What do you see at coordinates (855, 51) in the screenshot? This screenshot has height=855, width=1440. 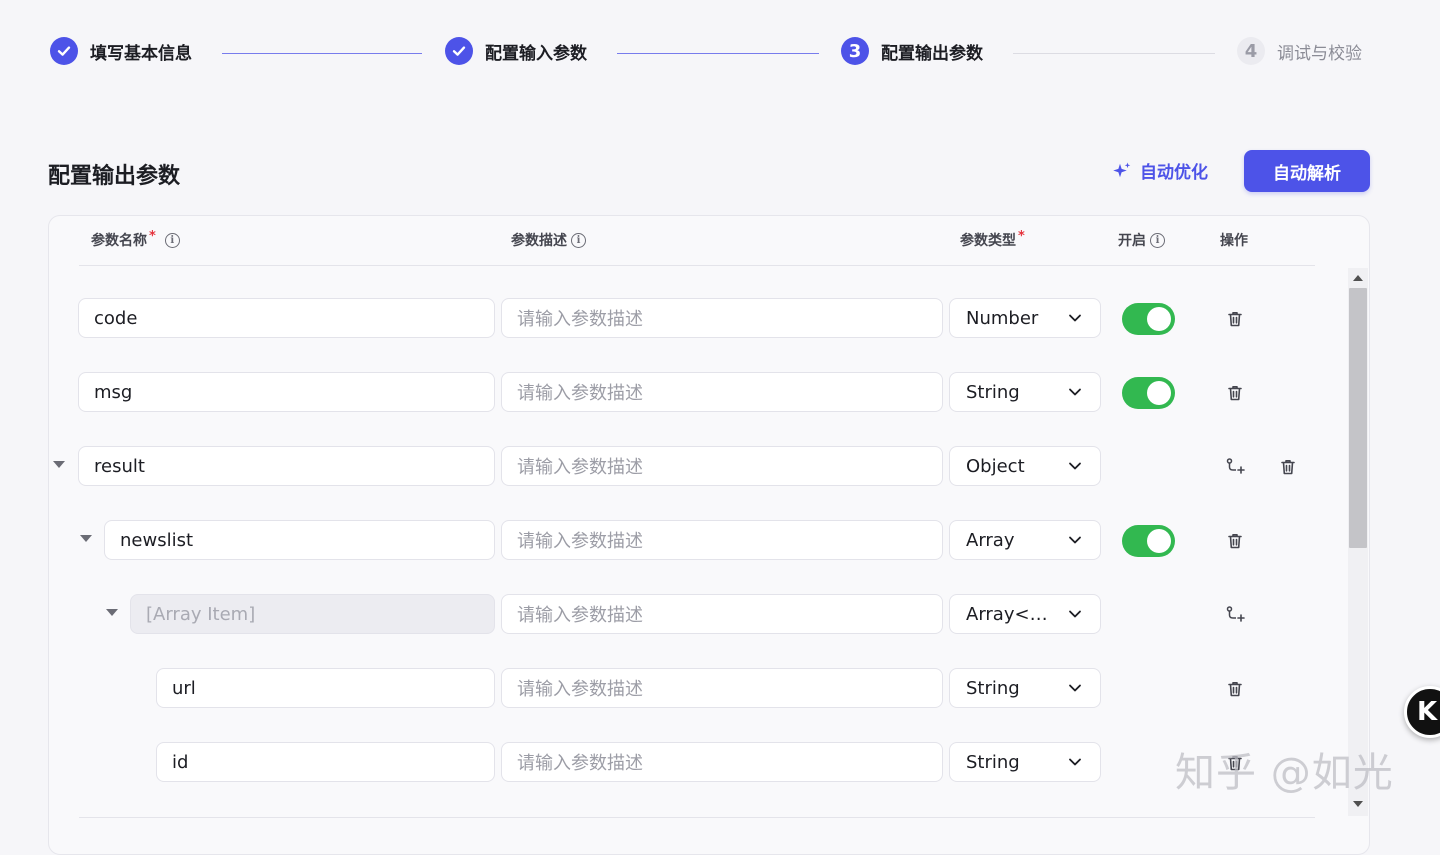 I see `step-number: 3` at bounding box center [855, 51].